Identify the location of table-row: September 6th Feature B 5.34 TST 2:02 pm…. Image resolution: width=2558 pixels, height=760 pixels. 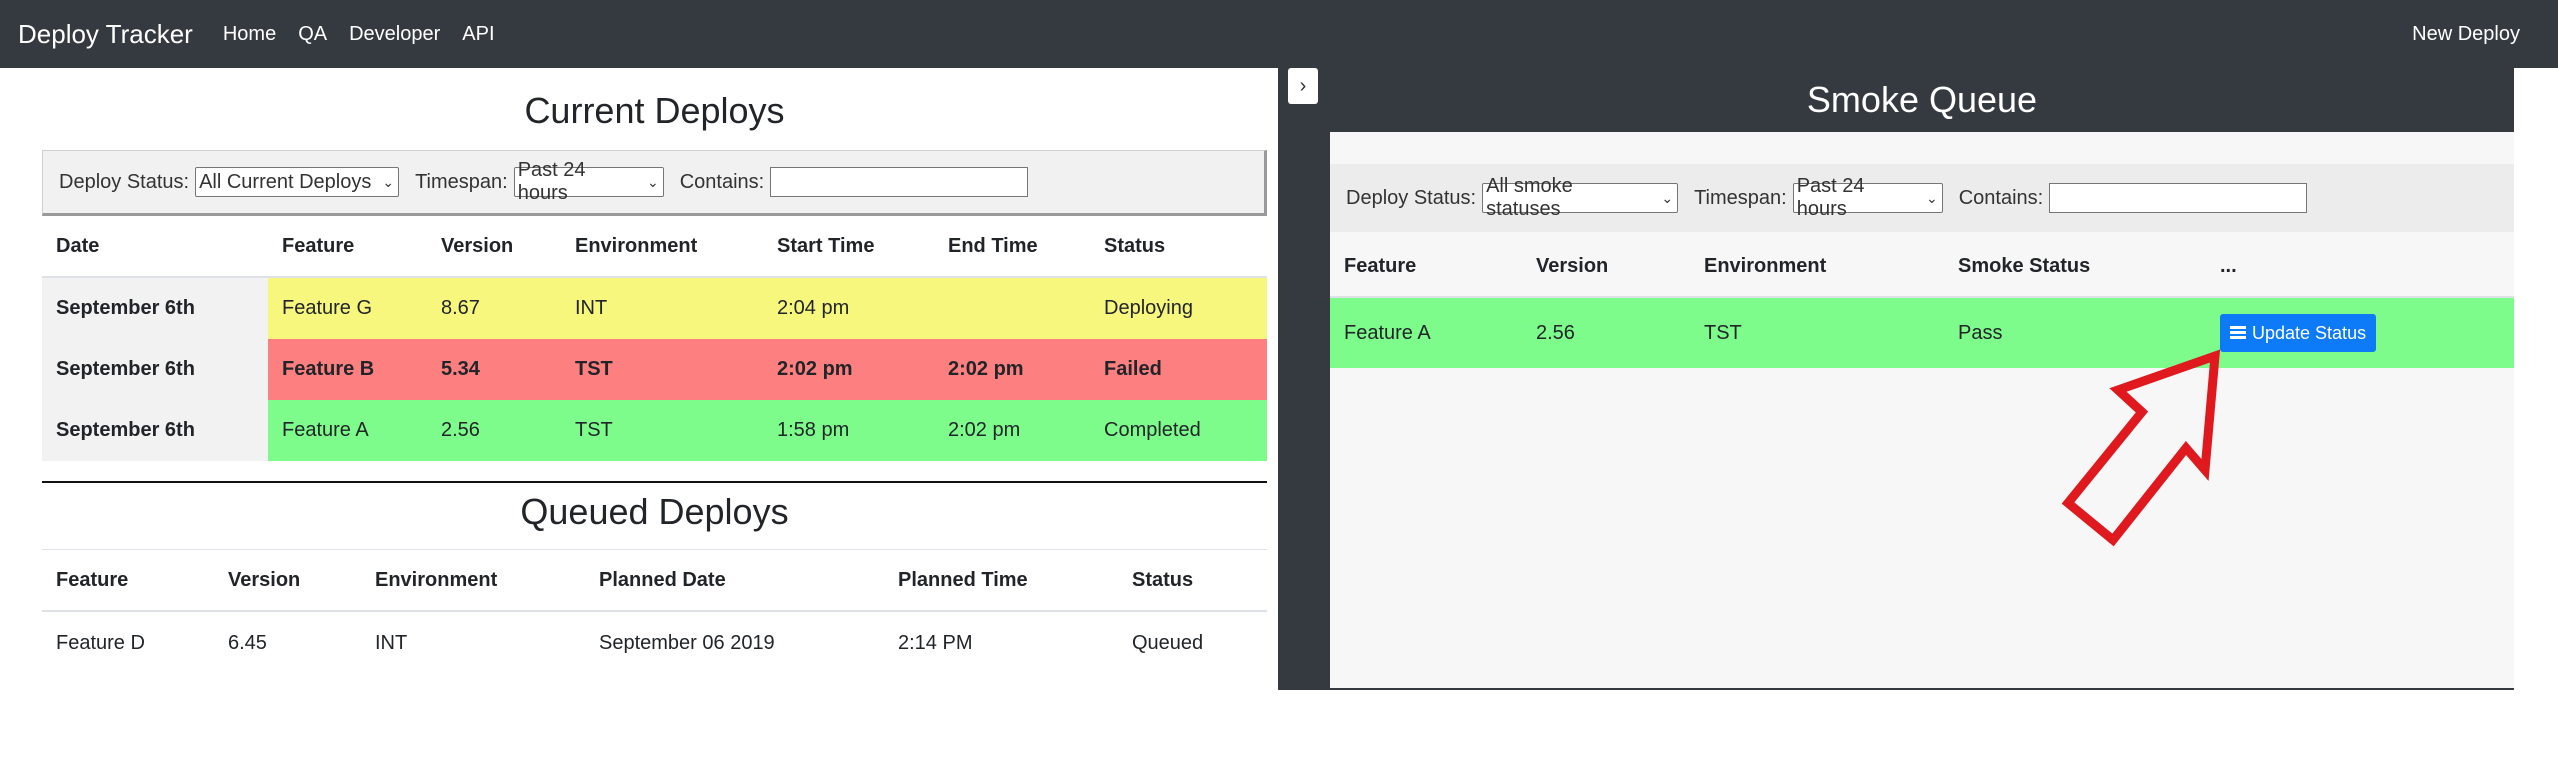
(654, 369).